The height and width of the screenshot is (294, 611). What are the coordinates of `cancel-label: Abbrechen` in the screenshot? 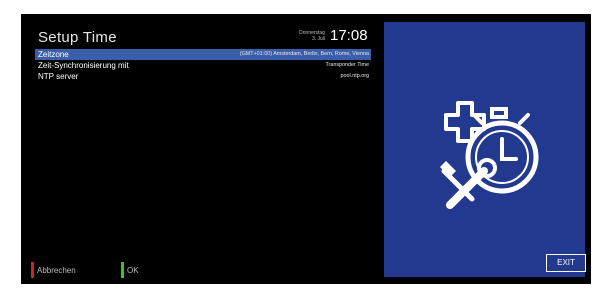 It's located at (56, 270).